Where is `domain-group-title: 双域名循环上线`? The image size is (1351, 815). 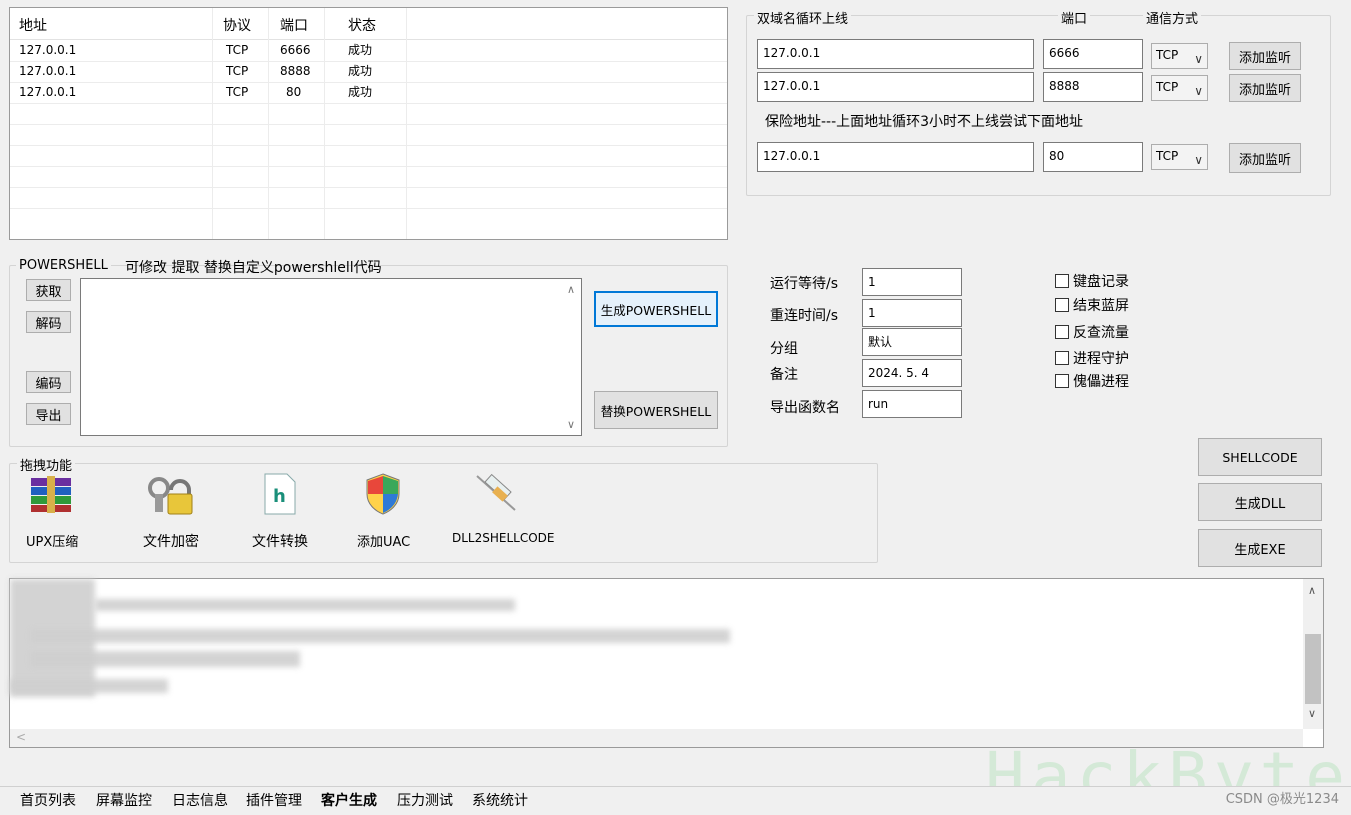
domain-group-title: 双域名循环上线 is located at coordinates (803, 17).